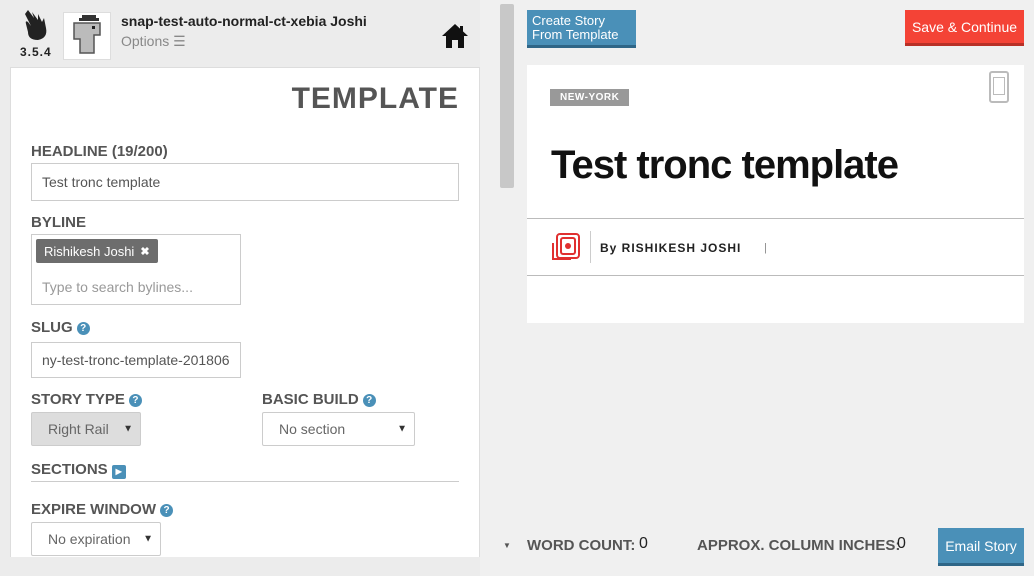 The width and height of the screenshot is (1034, 576). What do you see at coordinates (455, 36) in the screenshot?
I see `home-icon` at bounding box center [455, 36].